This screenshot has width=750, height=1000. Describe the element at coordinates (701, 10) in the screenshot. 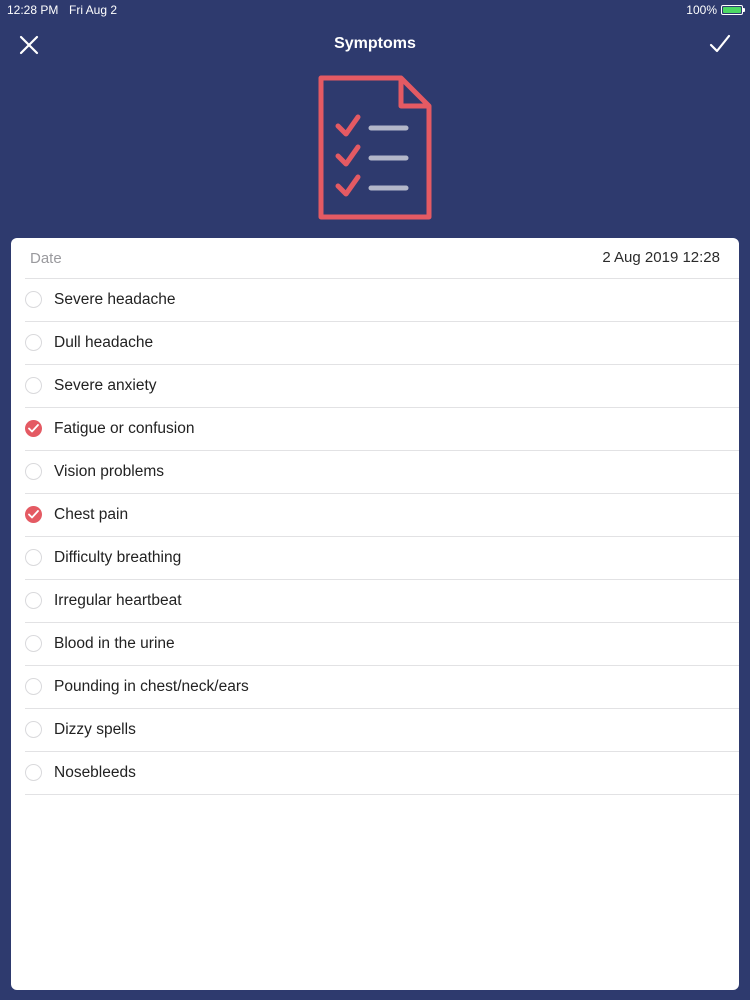

I see `battery-percent: 100%` at that location.